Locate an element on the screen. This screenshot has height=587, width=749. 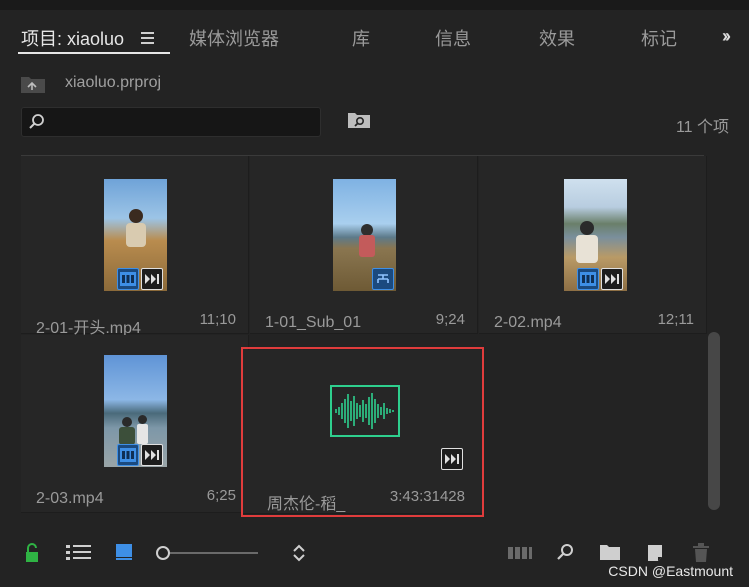
parent-bin-icon is located at coordinates (33, 84).